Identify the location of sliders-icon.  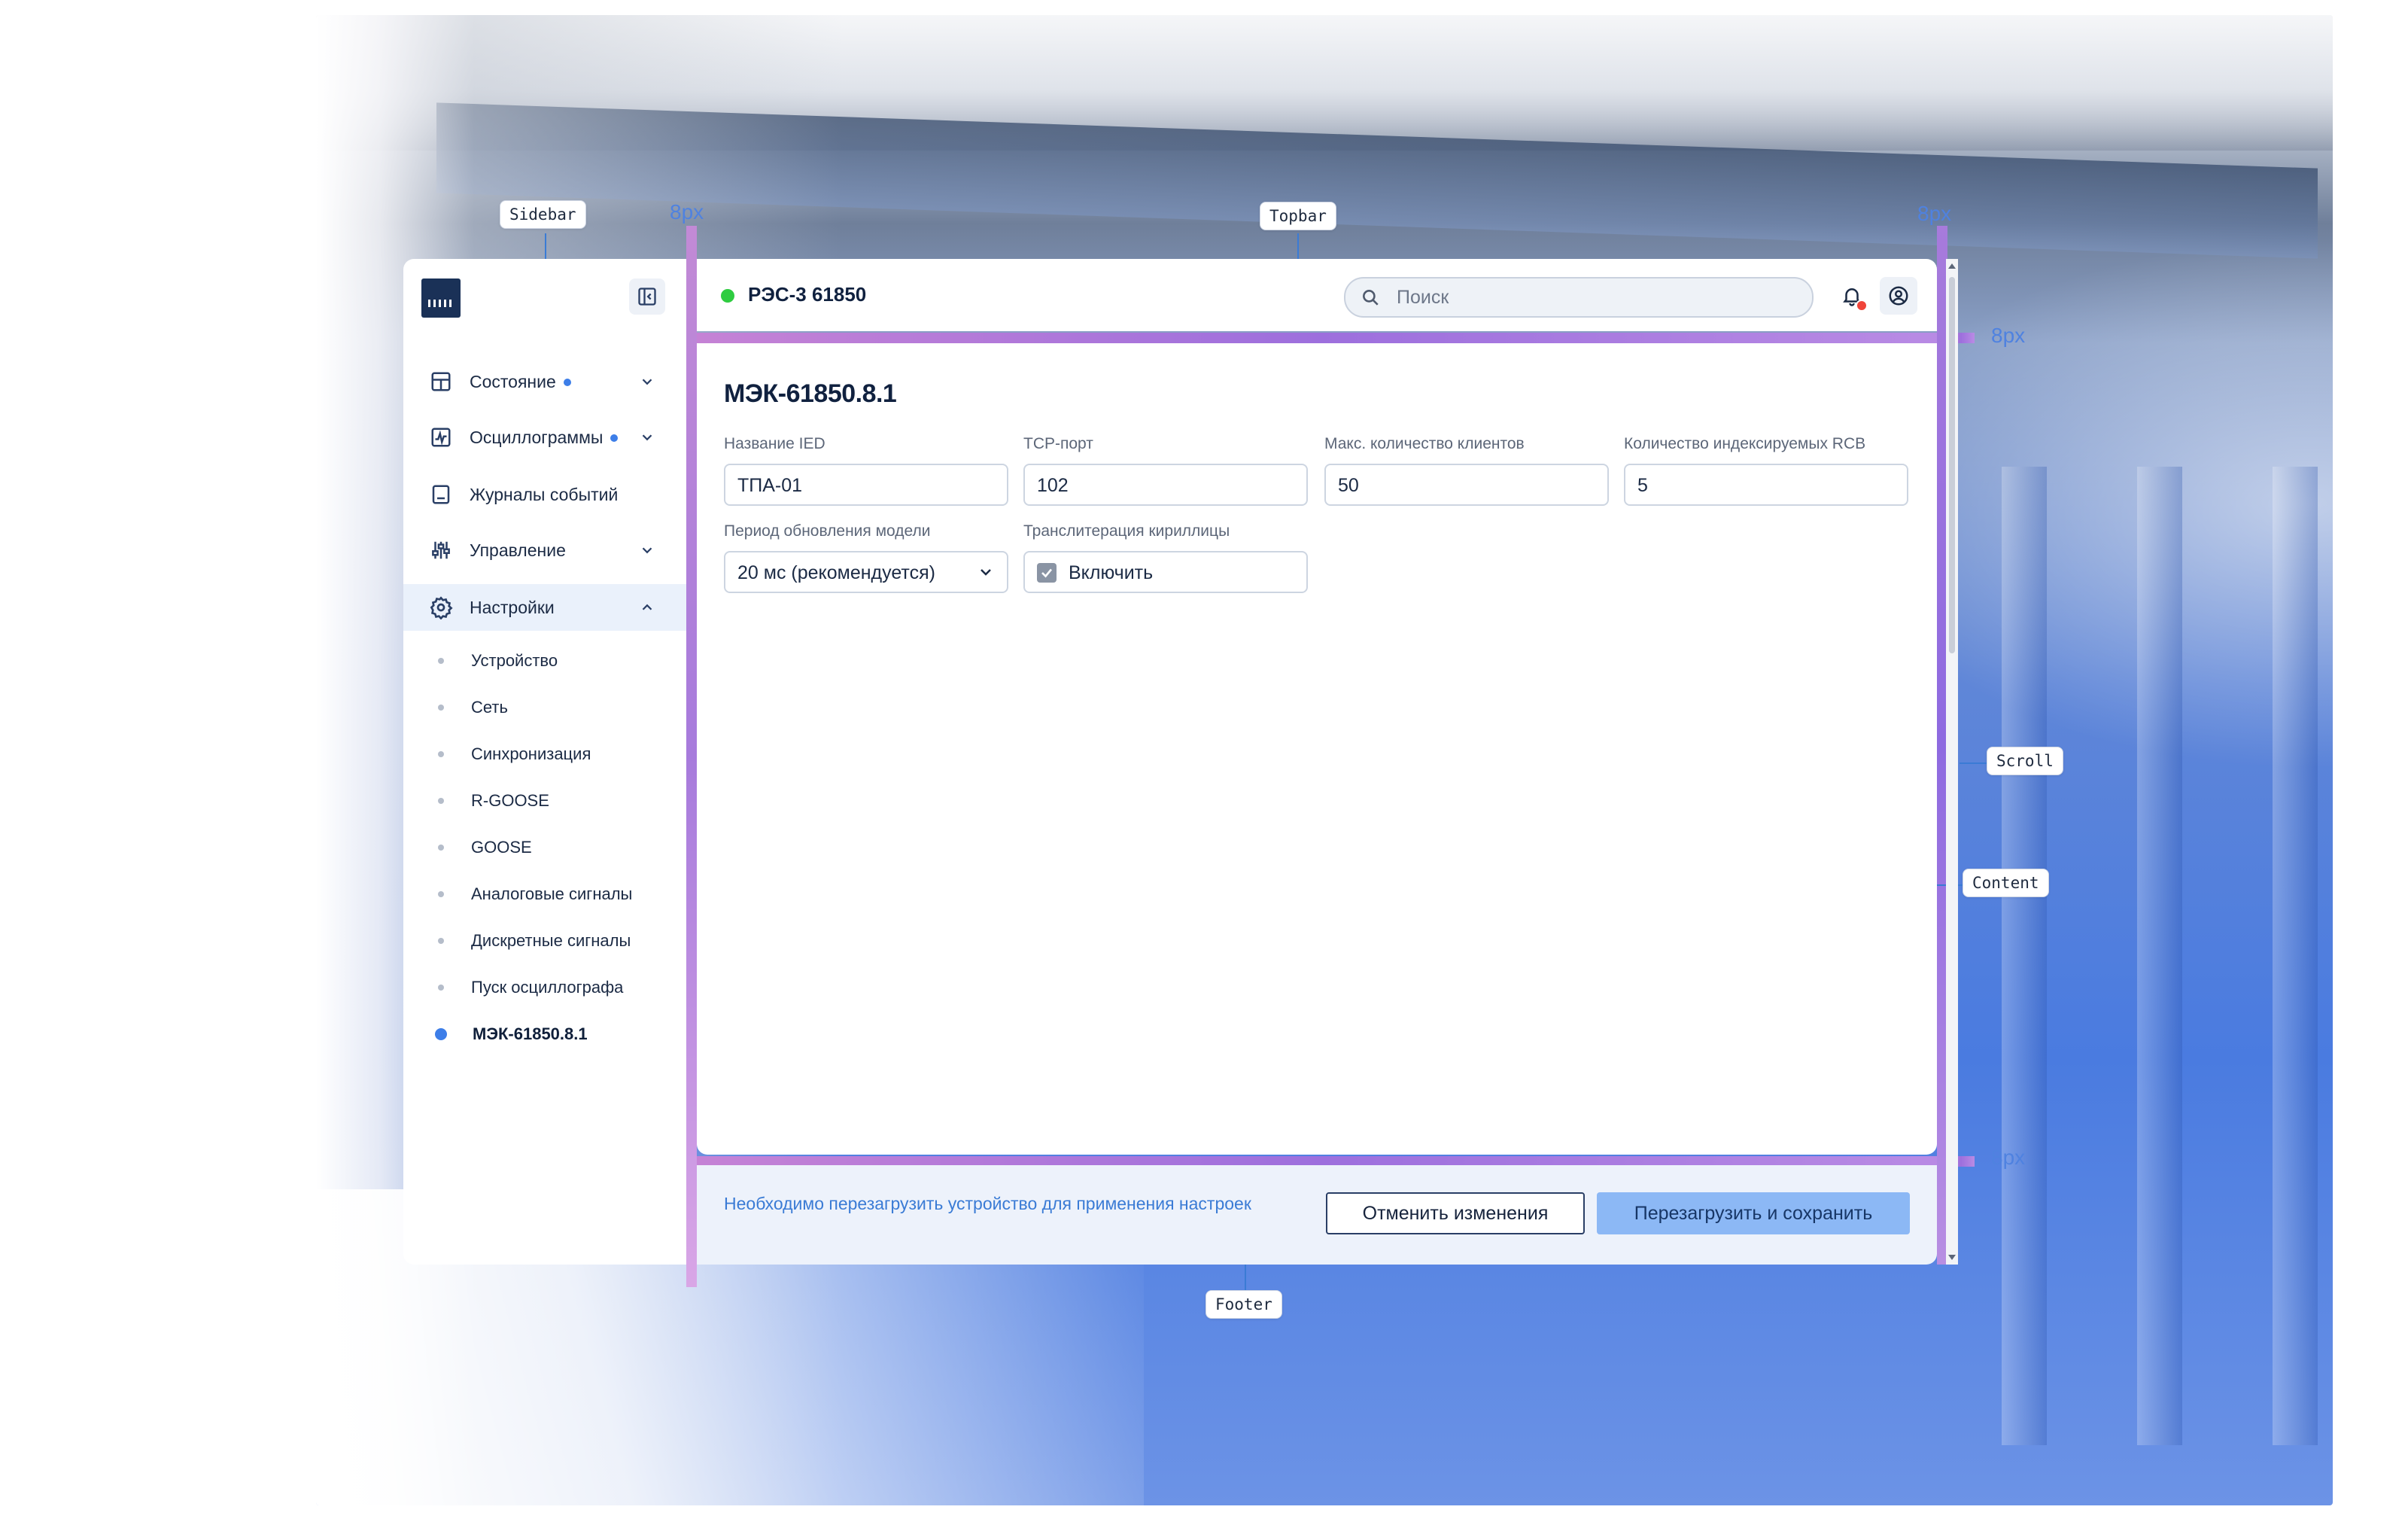
(441, 550).